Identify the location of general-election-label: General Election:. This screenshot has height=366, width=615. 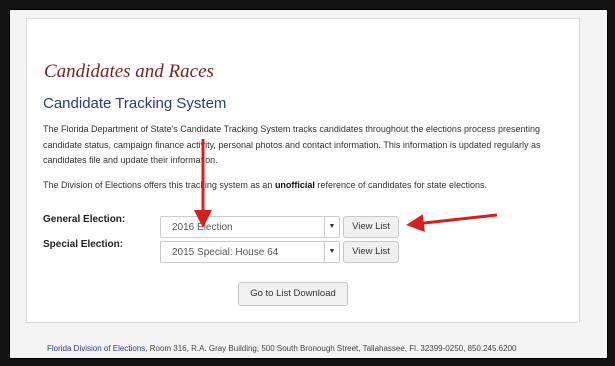
(84, 219).